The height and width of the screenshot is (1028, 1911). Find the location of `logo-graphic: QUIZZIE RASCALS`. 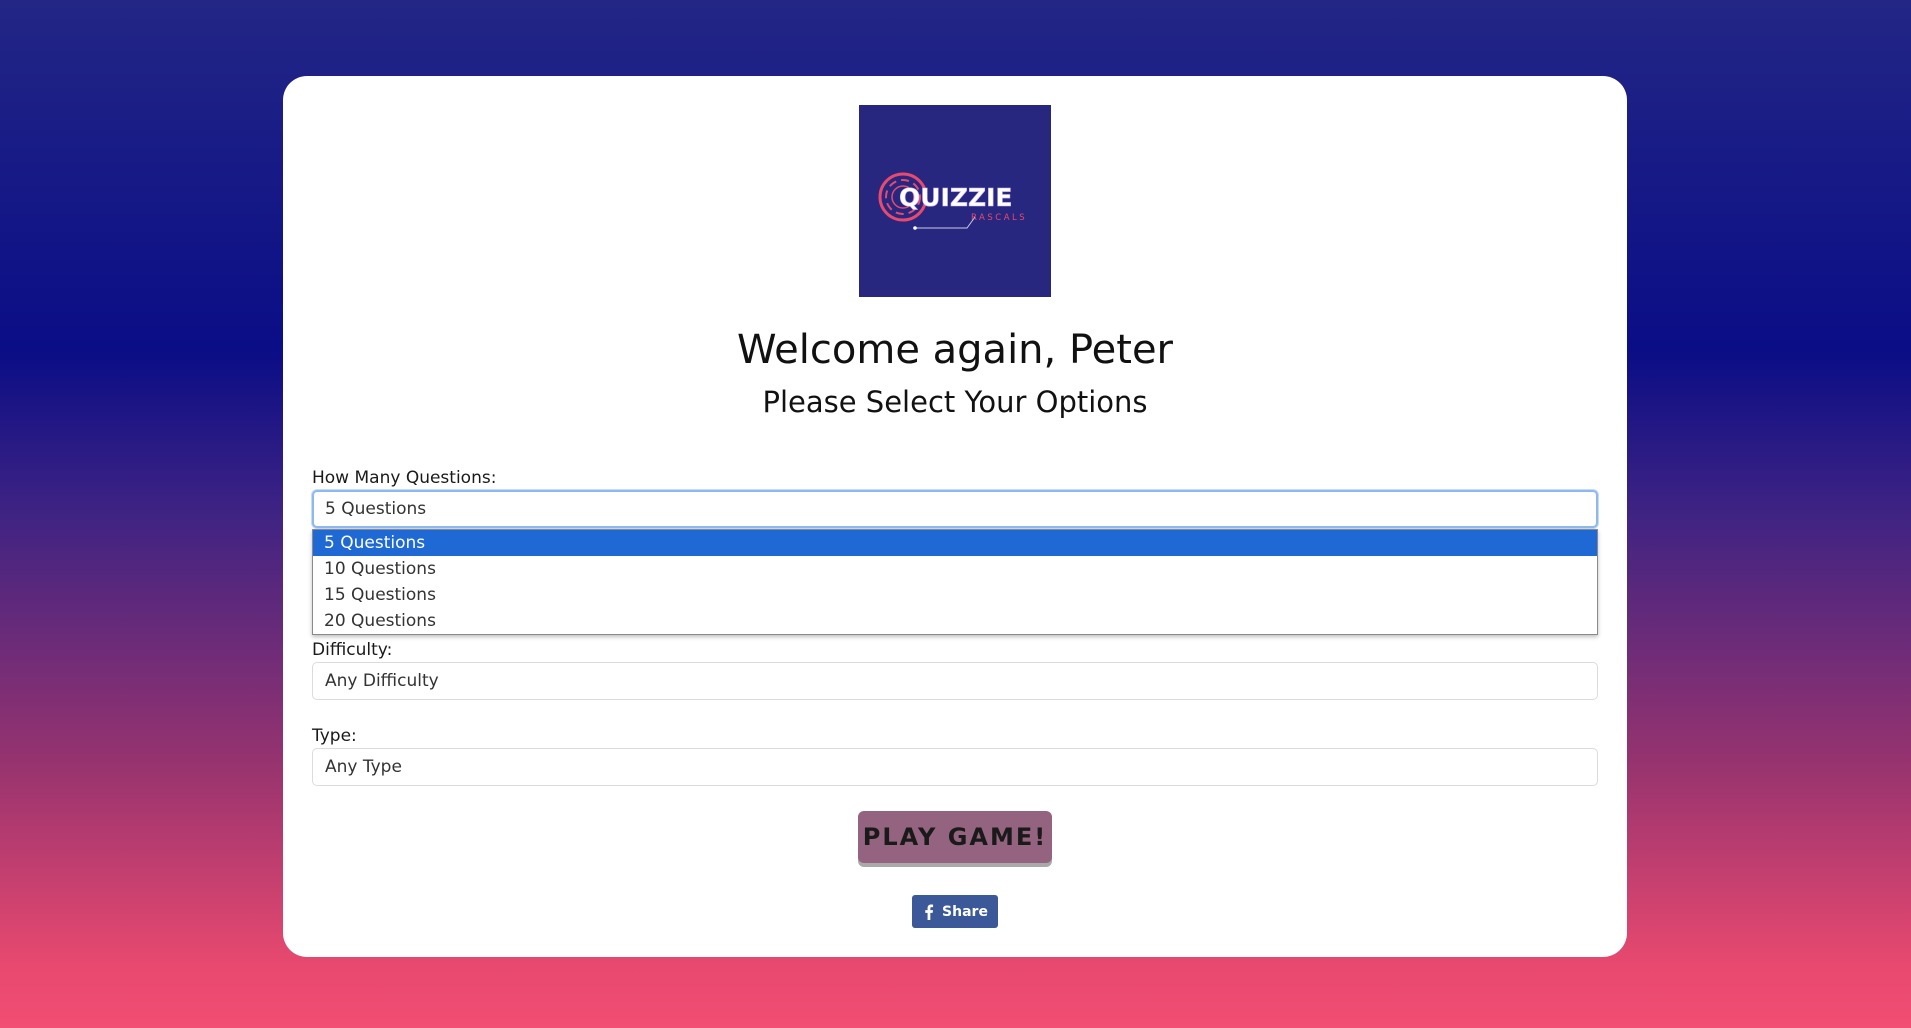

logo-graphic: QUIZZIE RASCALS is located at coordinates (955, 201).